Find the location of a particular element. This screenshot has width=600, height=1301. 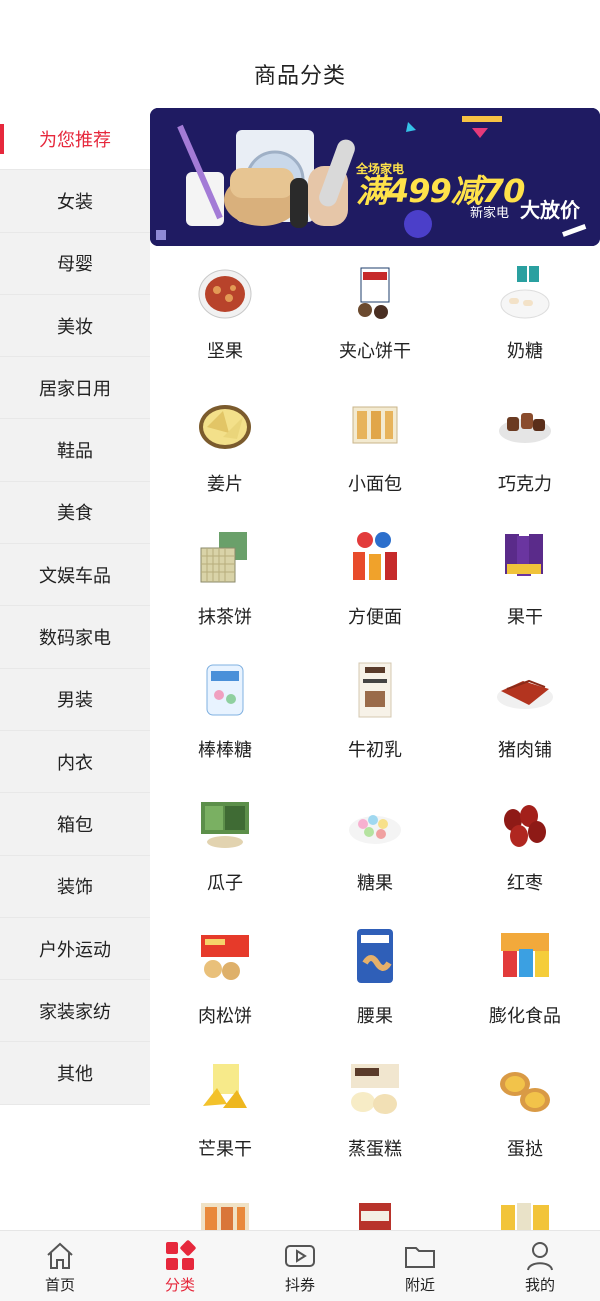

banner-sub-right: 大放价 is located at coordinates (550, 210).